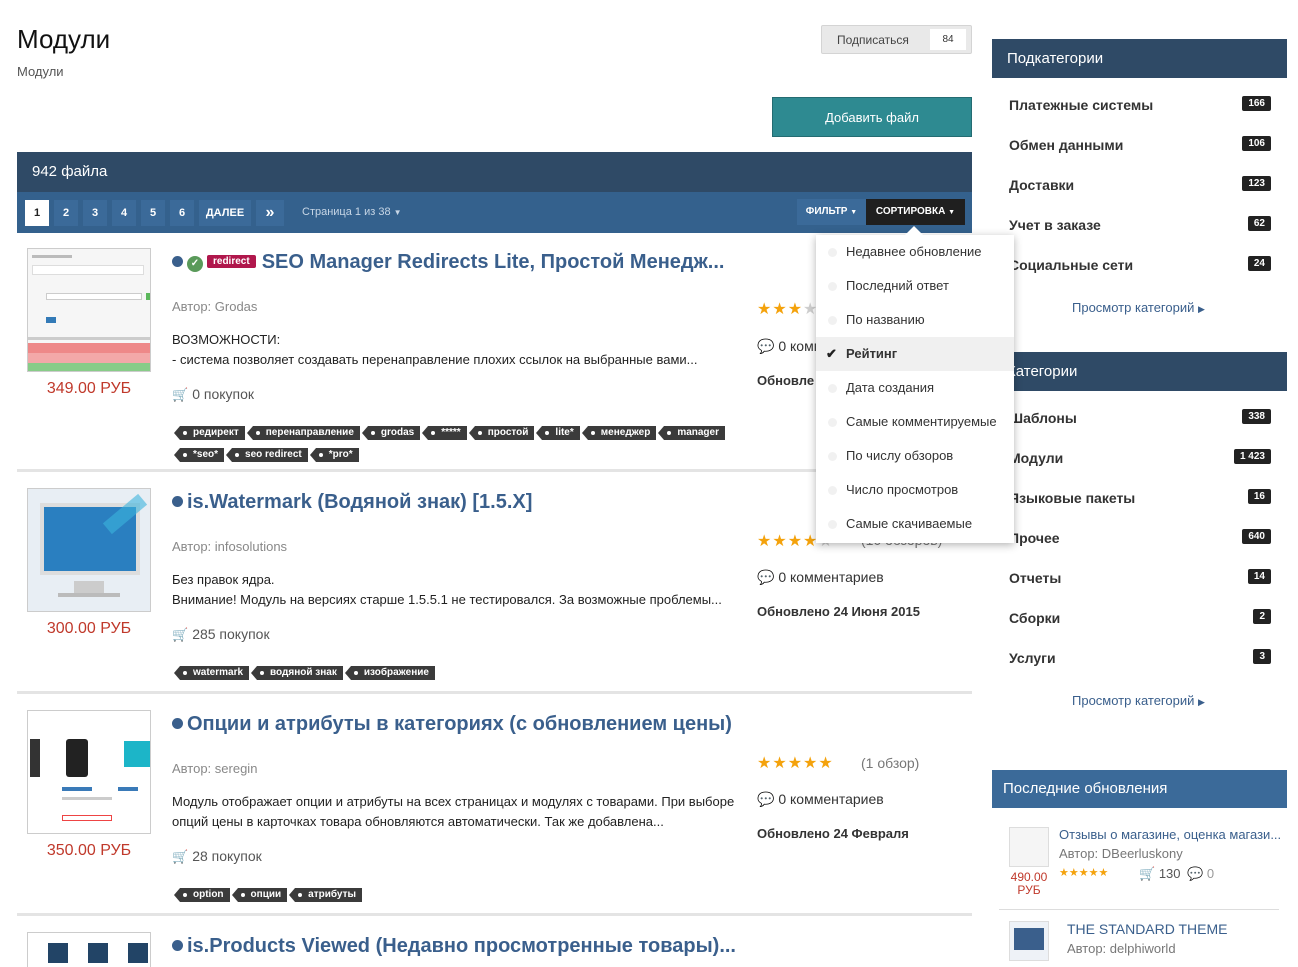  Describe the element at coordinates (1147, 929) in the screenshot. I see `update-title: THE STANDARD THEME` at that location.